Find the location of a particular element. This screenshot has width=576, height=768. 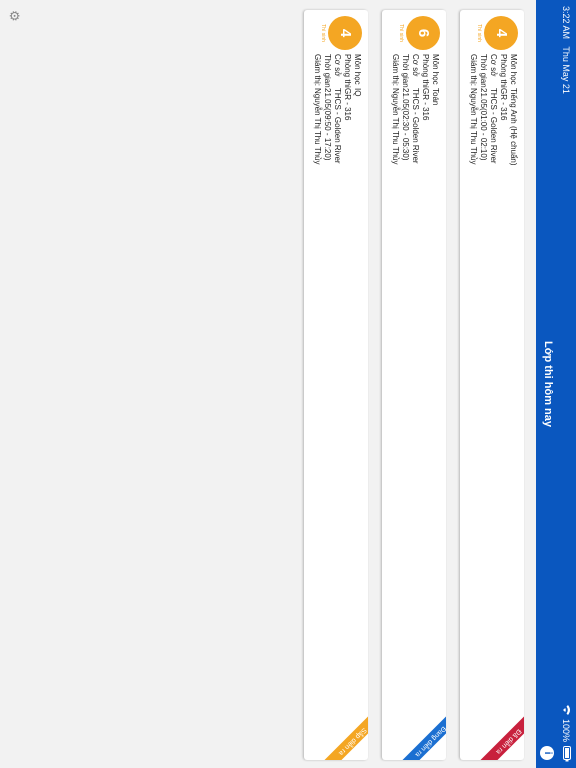

subject-row: Môn học Tiếng Anh (Hệ chuẩn) is located at coordinates (513, 110).